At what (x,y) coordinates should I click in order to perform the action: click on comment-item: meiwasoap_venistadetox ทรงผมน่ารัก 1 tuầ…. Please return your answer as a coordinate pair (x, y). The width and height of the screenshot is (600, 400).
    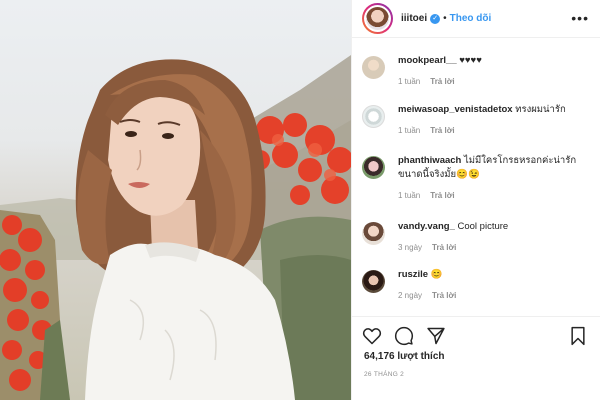
    Looking at the image, I should click on (478, 120).